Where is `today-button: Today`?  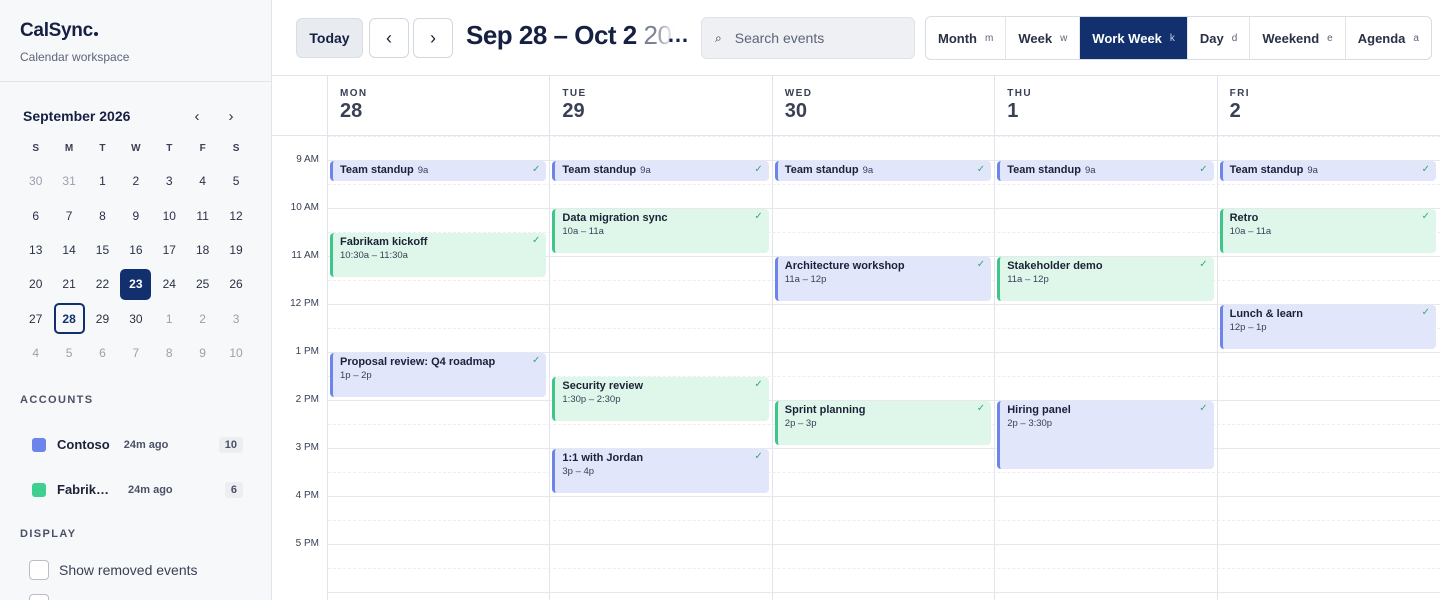
today-button: Today is located at coordinates (329, 38).